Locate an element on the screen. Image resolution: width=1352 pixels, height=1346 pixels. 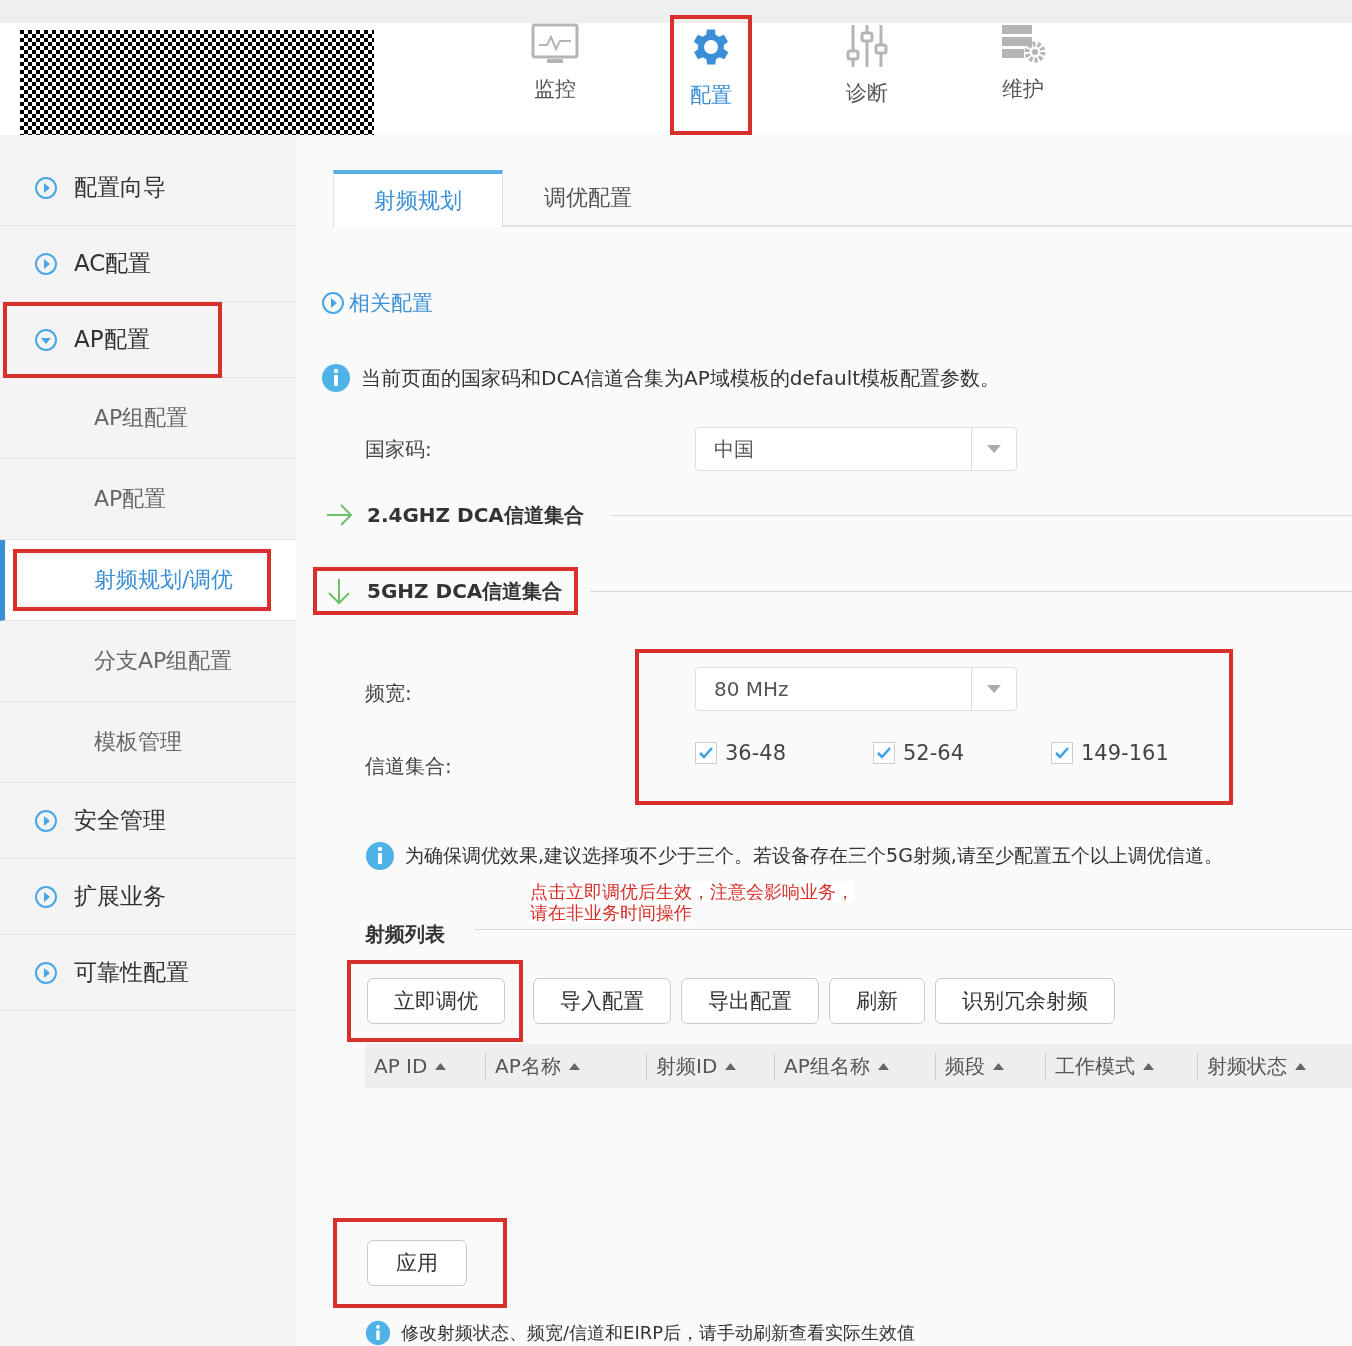
column-header: 射频ID is located at coordinates (687, 1066).